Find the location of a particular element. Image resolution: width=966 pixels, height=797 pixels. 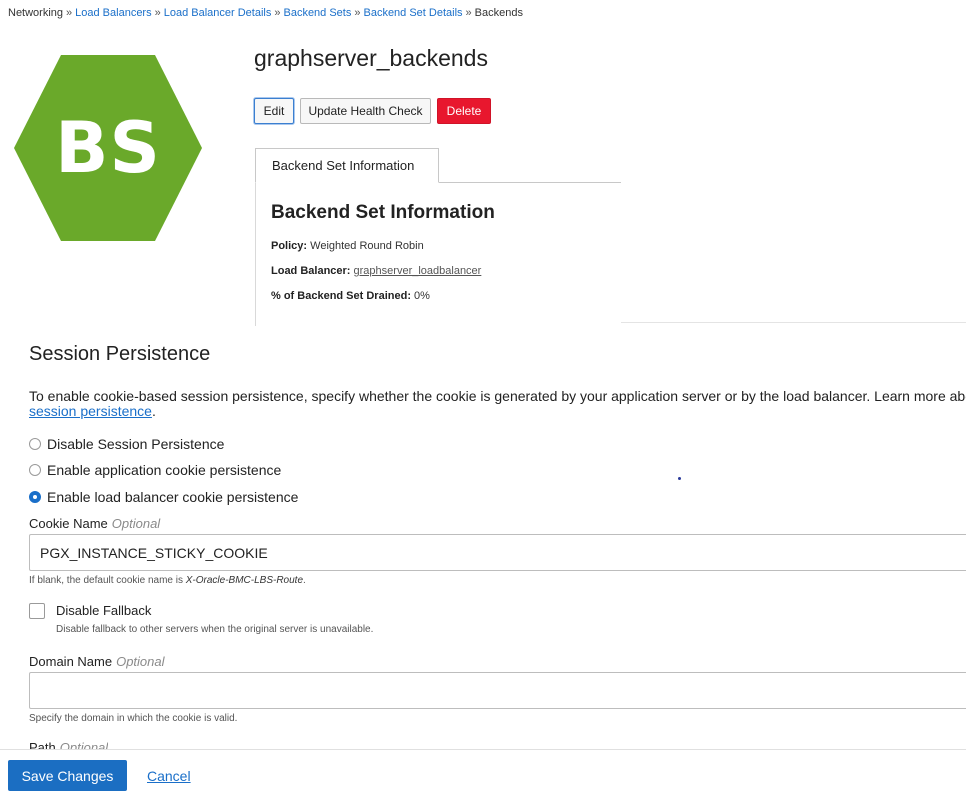

breadcrumb-networking: Networking is located at coordinates (36, 13).